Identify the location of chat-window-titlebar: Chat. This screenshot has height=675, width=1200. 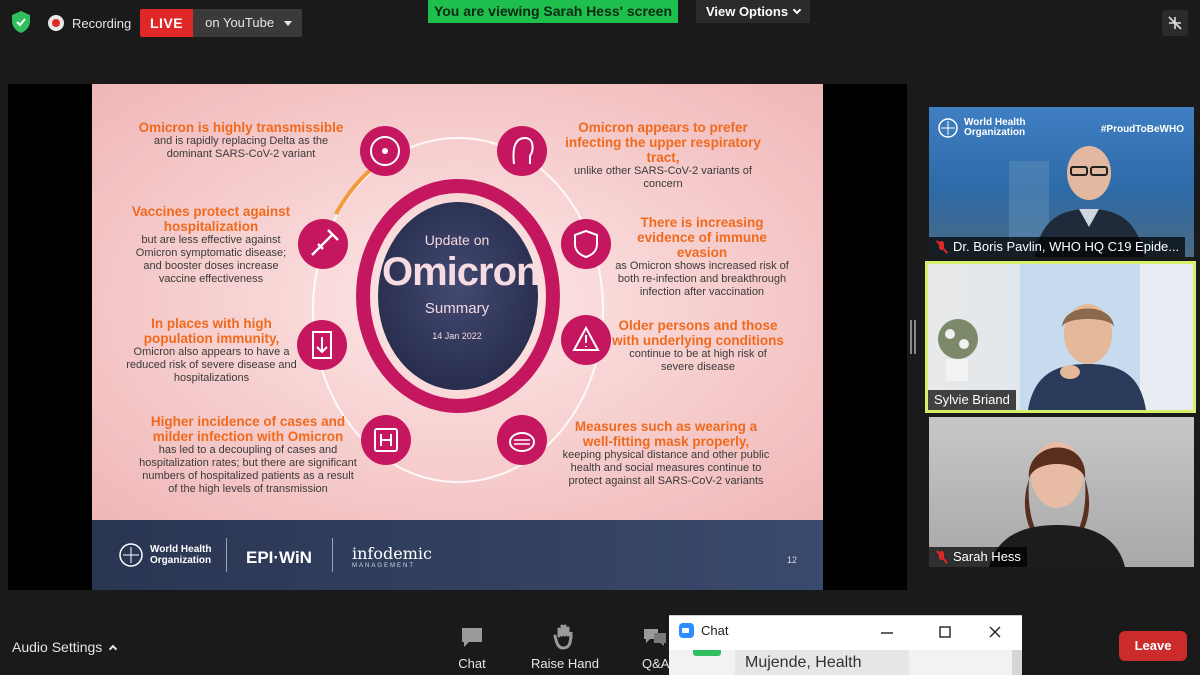
(703, 630).